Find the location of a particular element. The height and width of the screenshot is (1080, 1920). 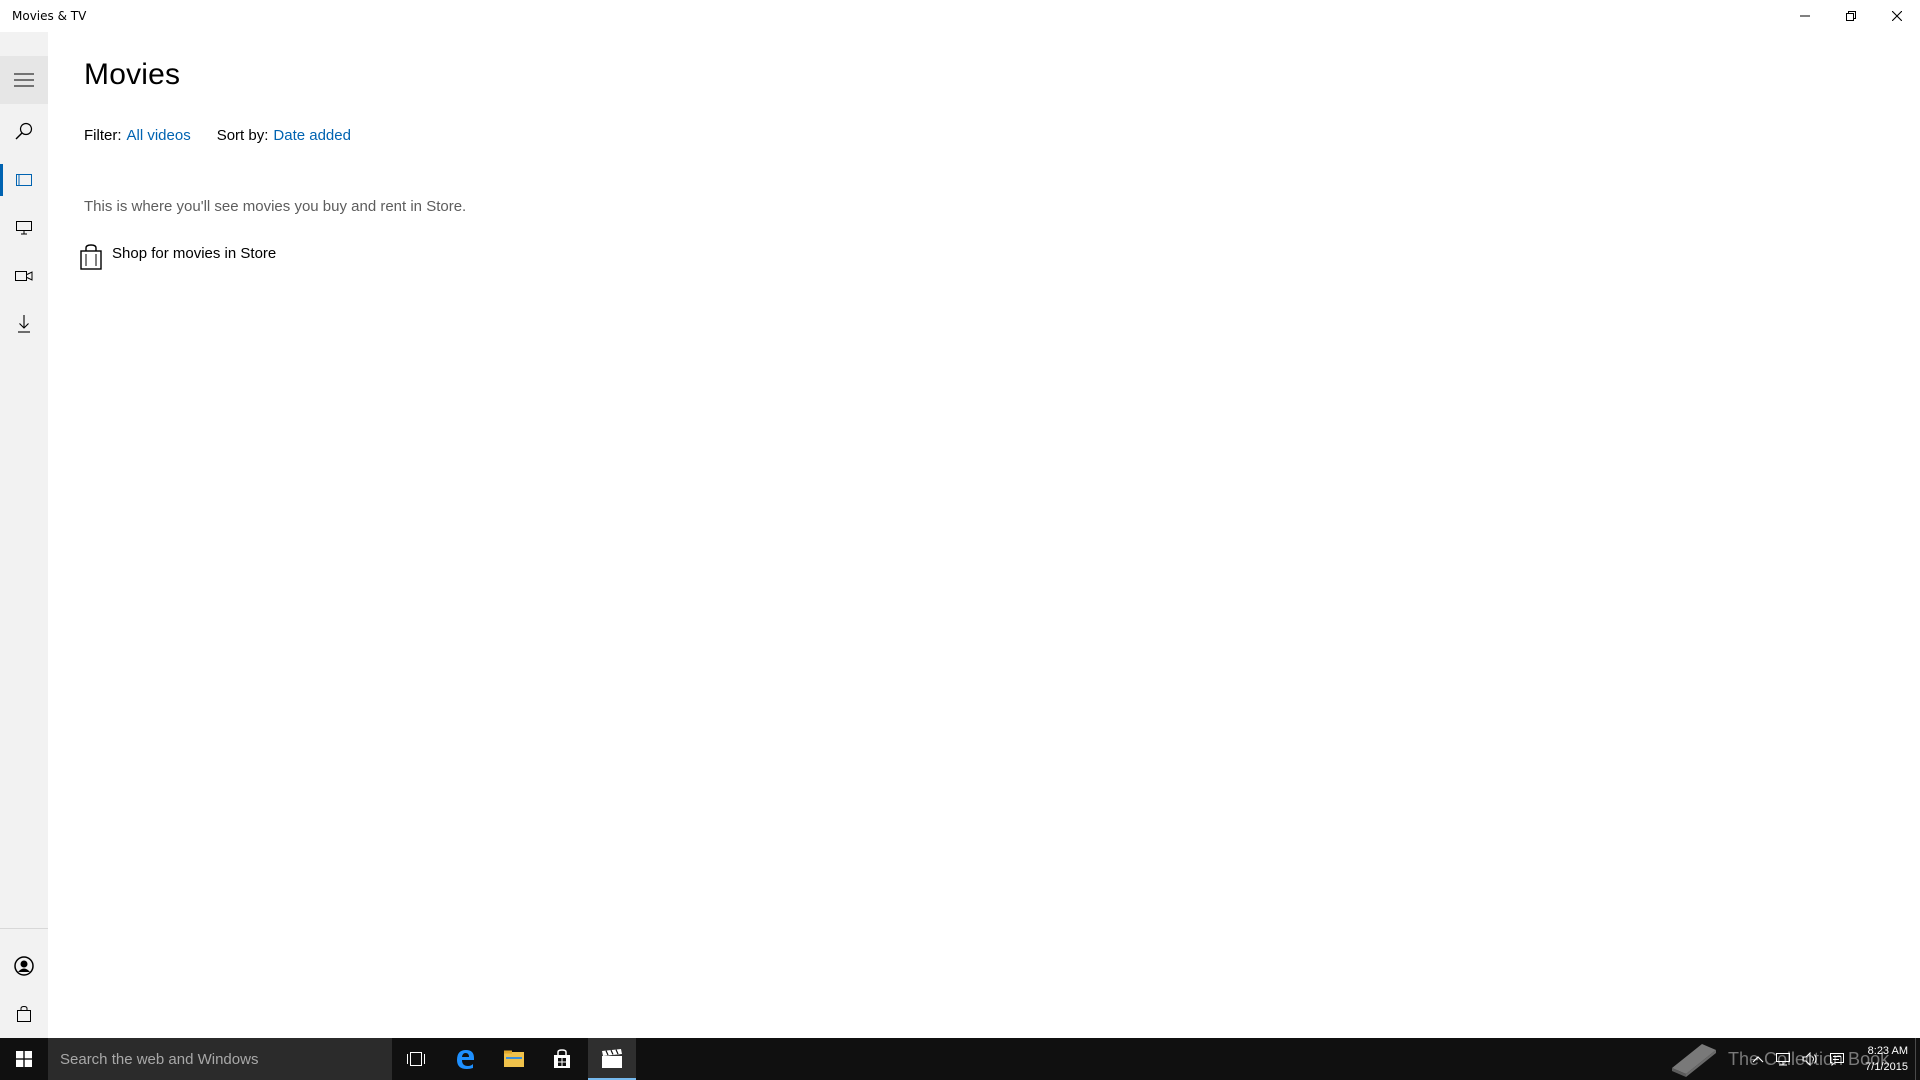

minimize-button is located at coordinates (1805, 16).